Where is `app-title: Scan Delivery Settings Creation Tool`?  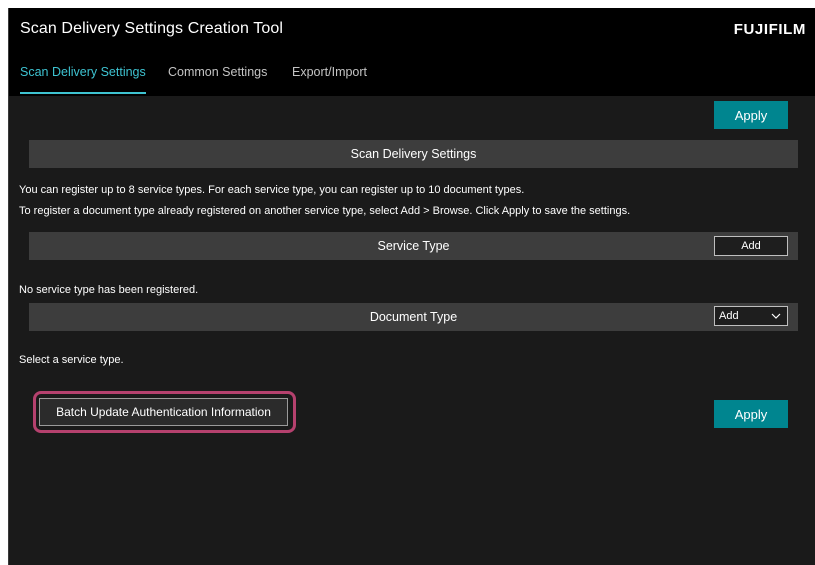
app-title: Scan Delivery Settings Creation Tool is located at coordinates (151, 28).